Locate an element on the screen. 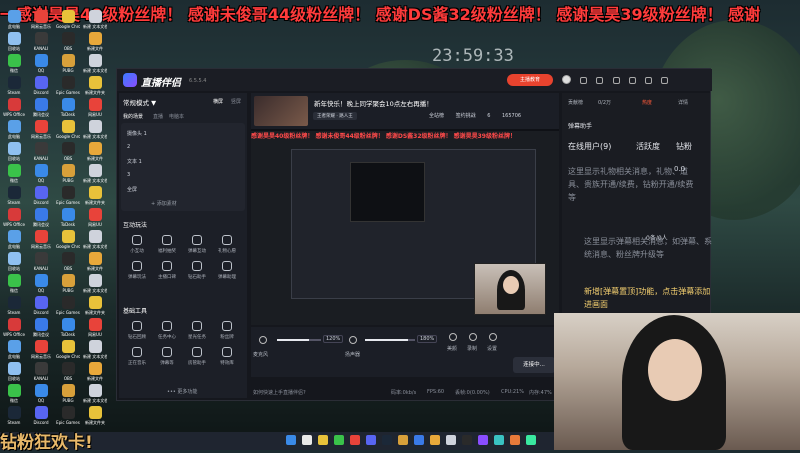 This screenshot has width=800, height=453. menu-icon is located at coordinates (632, 80).